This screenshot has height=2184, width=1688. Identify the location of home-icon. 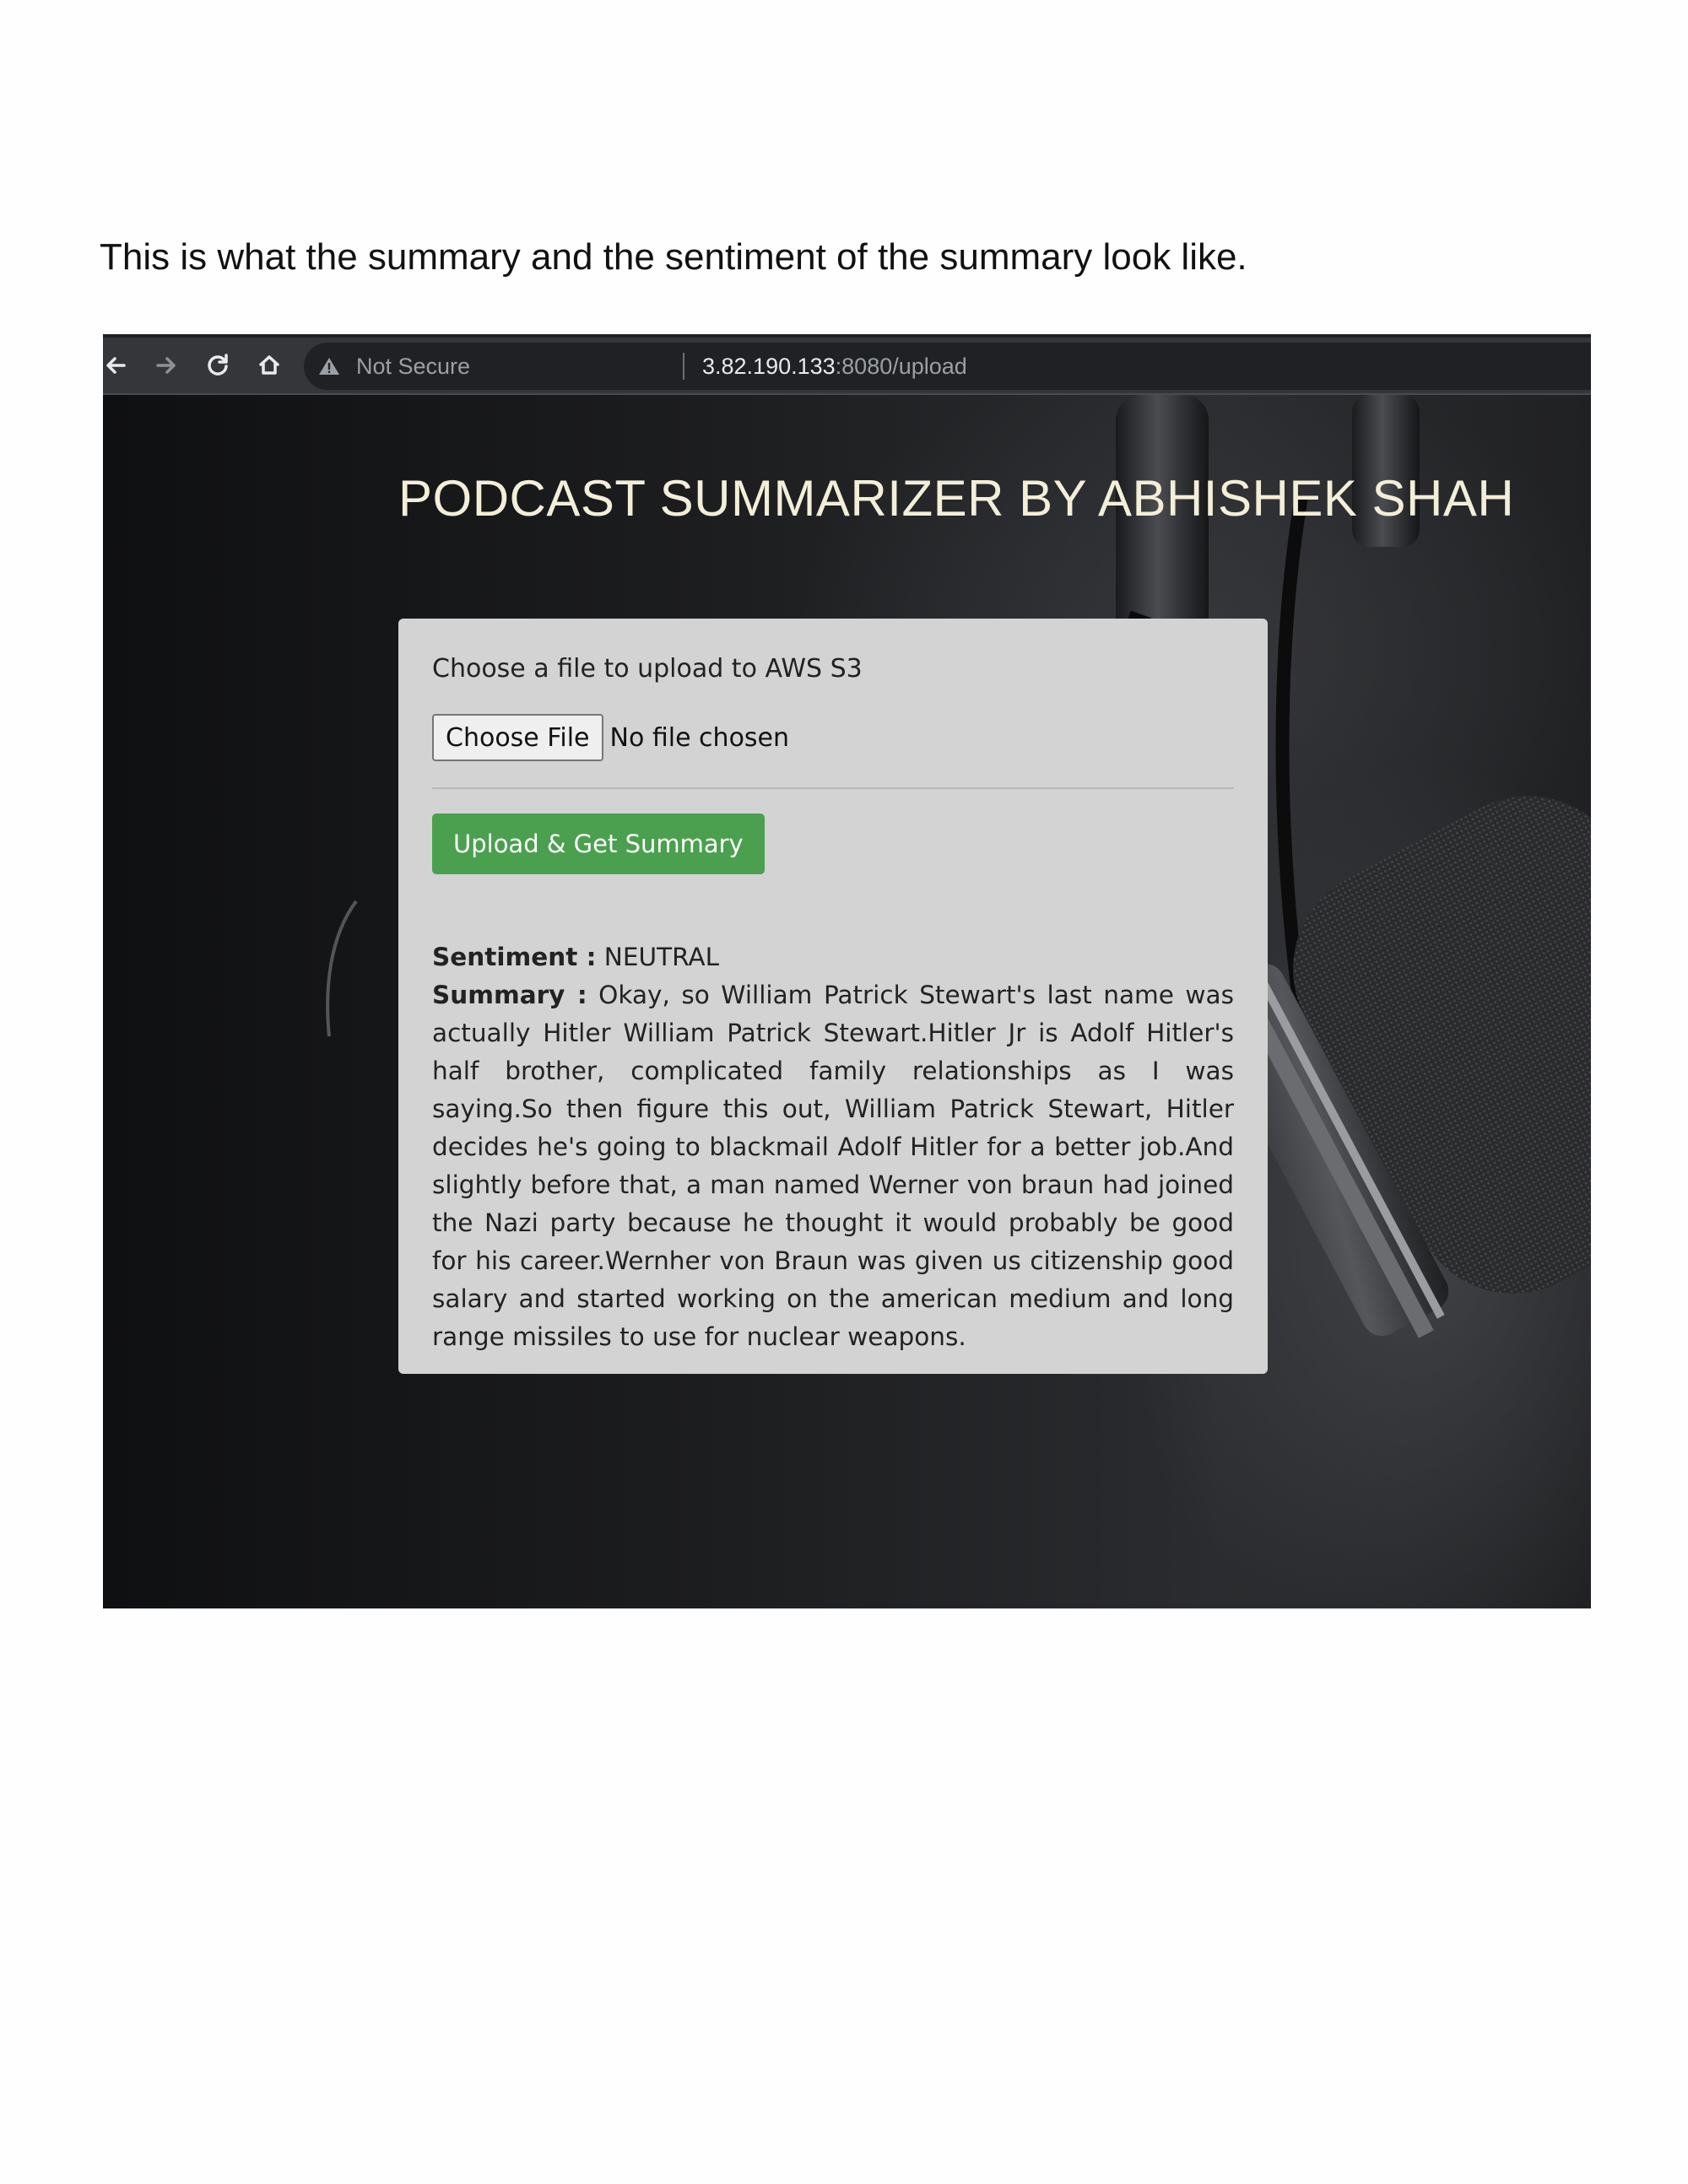
(269, 365).